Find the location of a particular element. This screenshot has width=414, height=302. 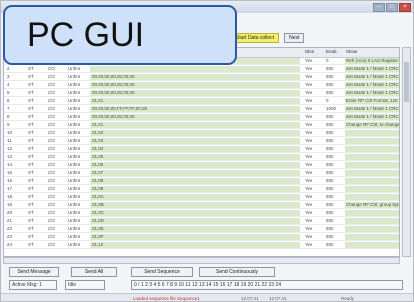

table-row: 24 ST CO Unfmt 01,10 Yes 500 is located at coordinates (201, 245).